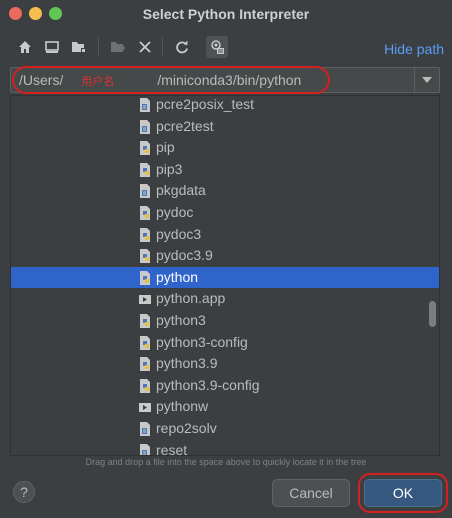 The image size is (452, 518). I want to click on tree-row: repo2solv, so click(225, 428).